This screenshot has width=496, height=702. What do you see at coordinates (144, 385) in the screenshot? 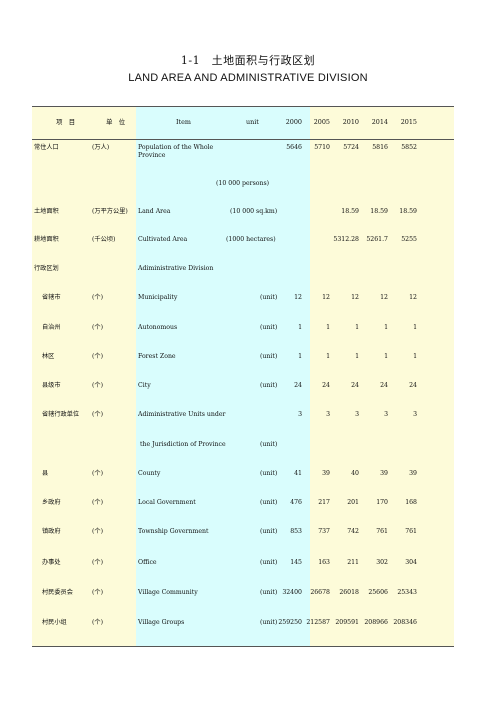
I see `row-item-en: City` at bounding box center [144, 385].